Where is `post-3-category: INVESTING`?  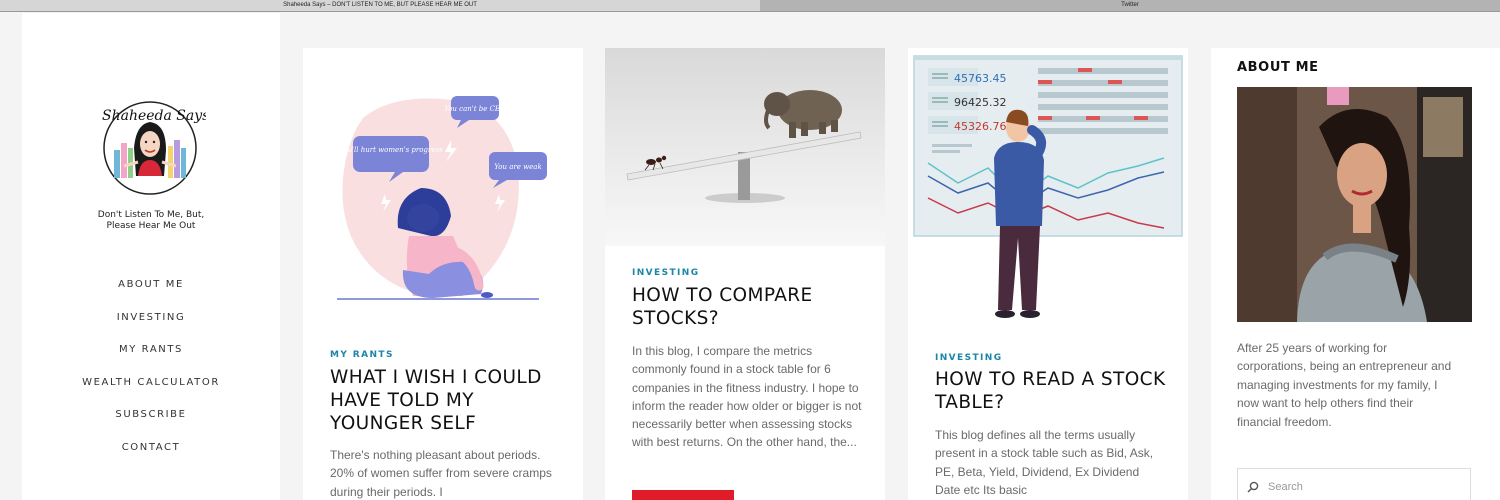
post-3-category: INVESTING is located at coordinates (968, 358).